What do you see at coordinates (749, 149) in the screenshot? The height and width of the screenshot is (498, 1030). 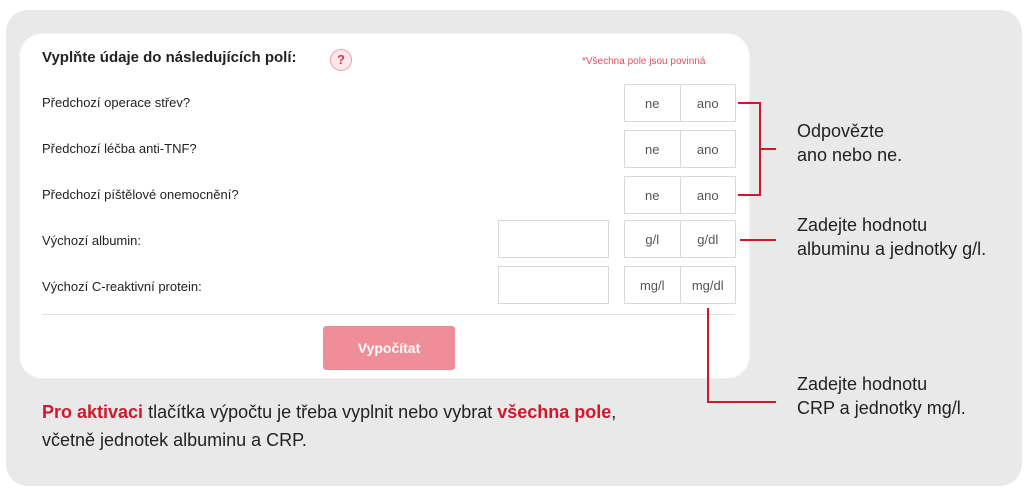 I see `yes-no-bracket` at bounding box center [749, 149].